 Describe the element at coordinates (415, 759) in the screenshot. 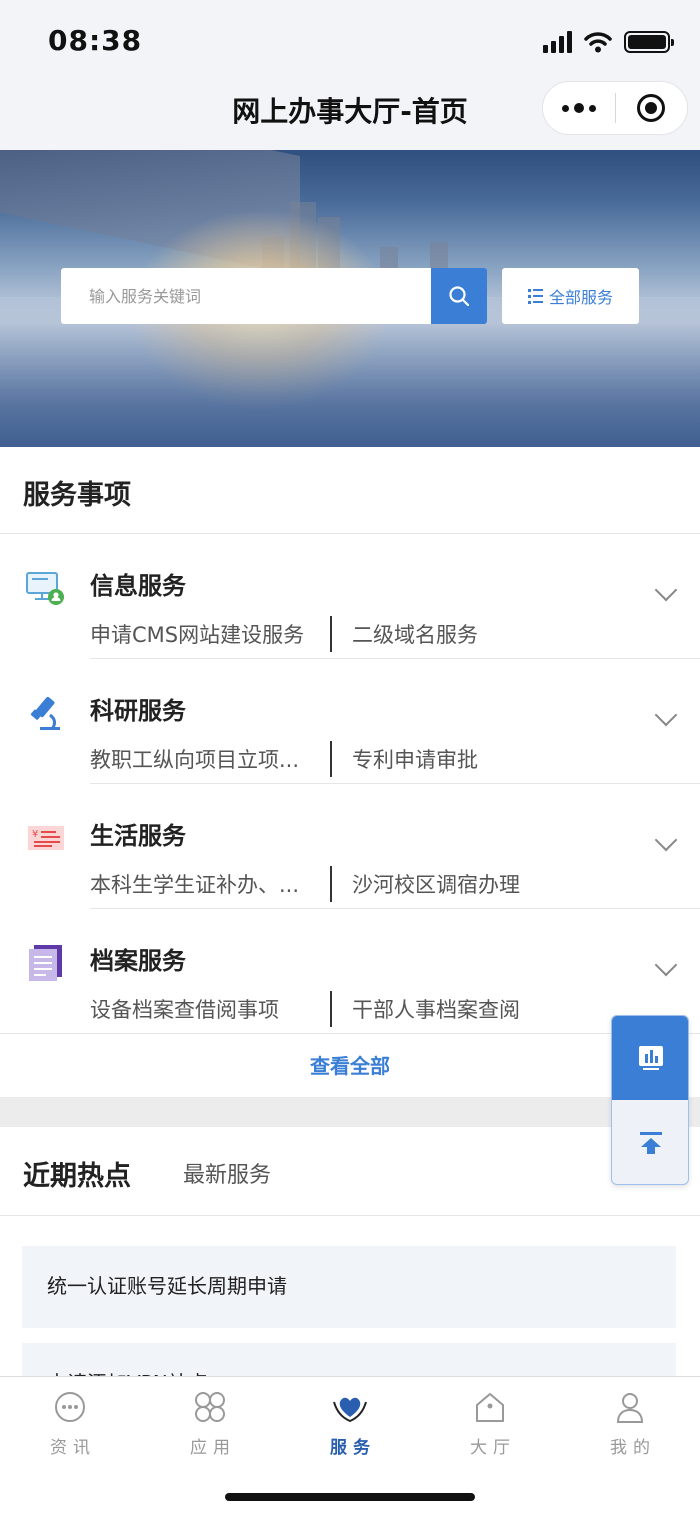

I see `service-subitem: 专利申请审批` at that location.